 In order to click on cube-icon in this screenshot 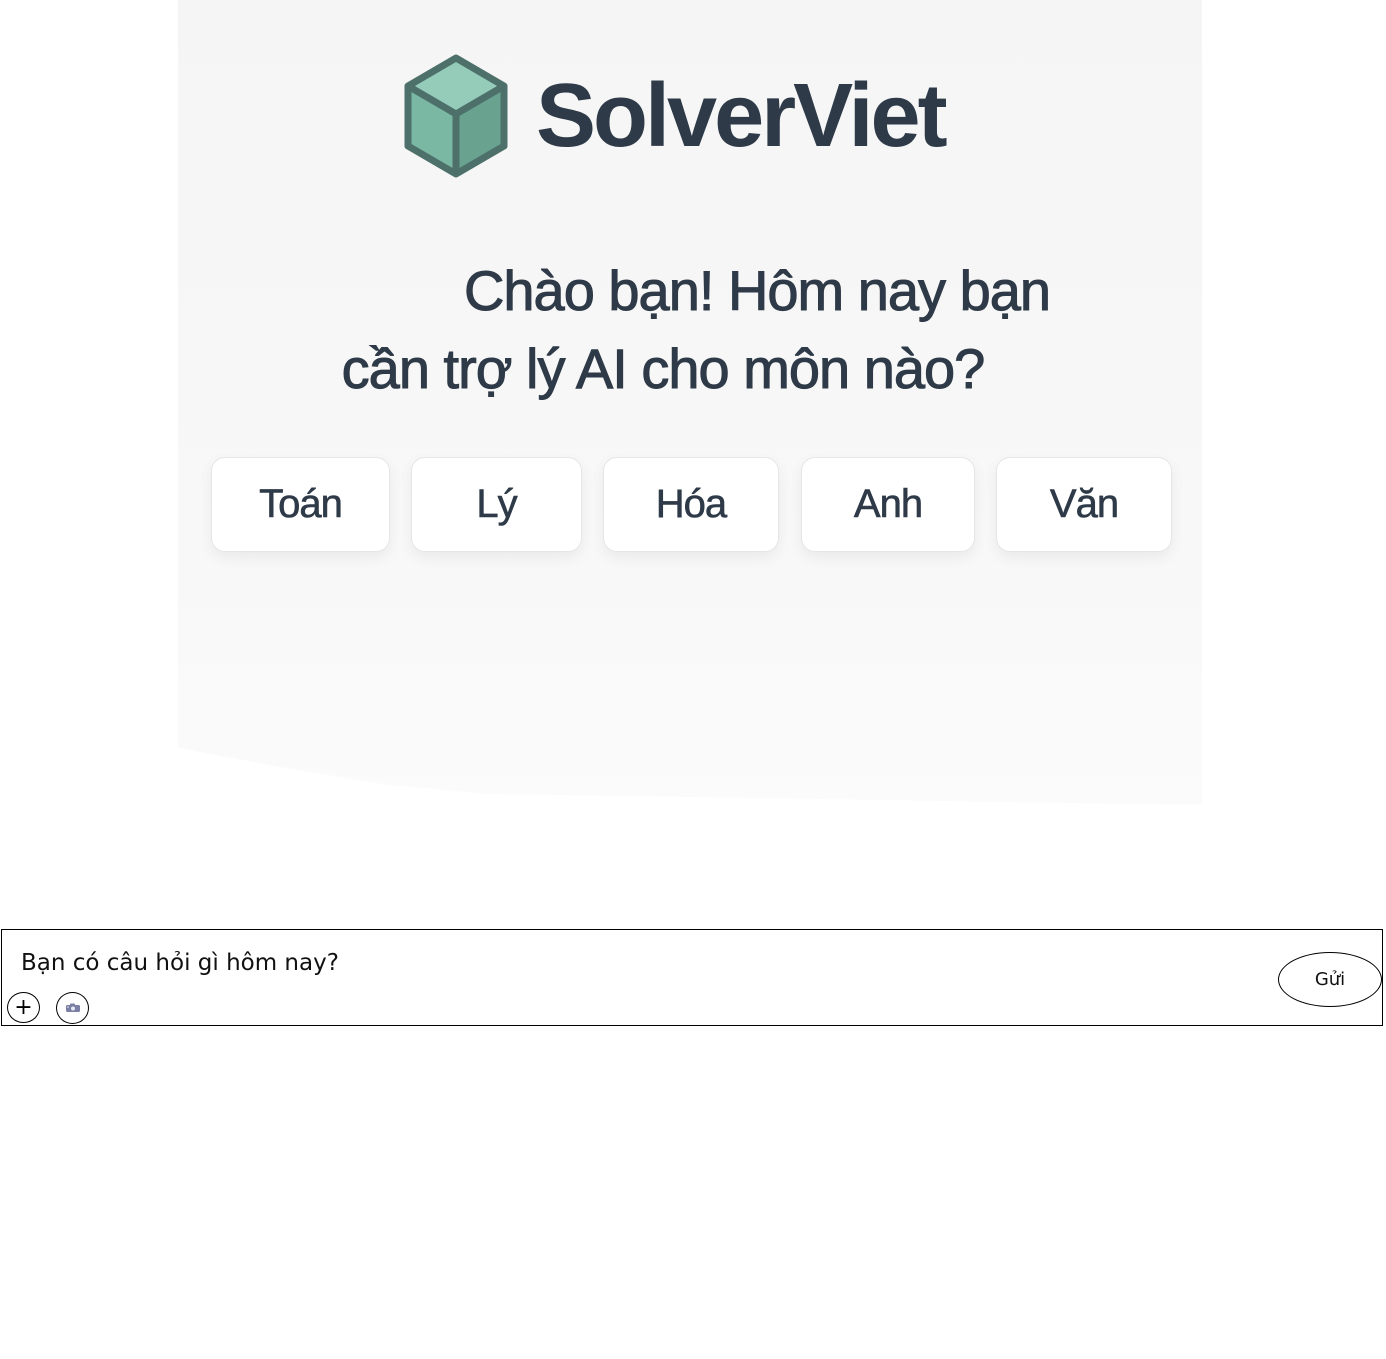, I will do `click(456, 116)`.